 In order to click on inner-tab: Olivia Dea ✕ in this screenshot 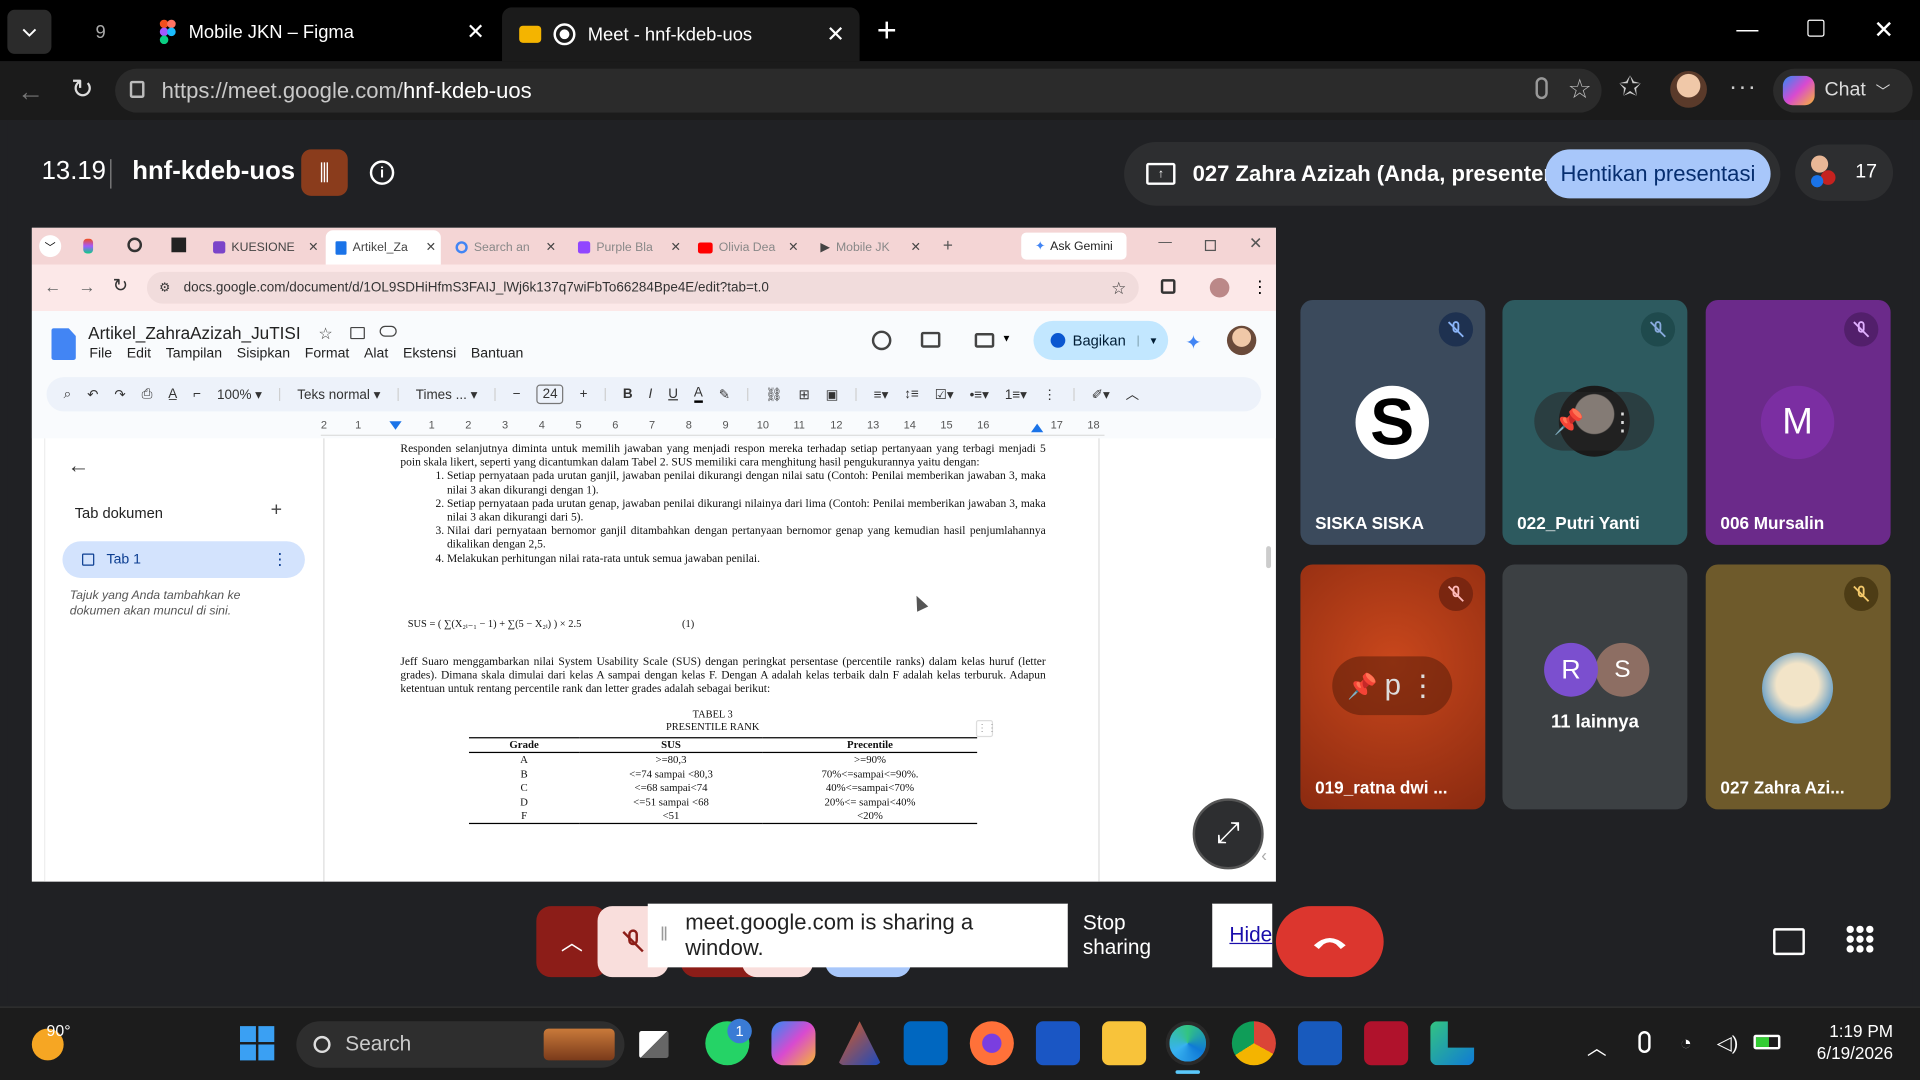, I will do `click(747, 247)`.